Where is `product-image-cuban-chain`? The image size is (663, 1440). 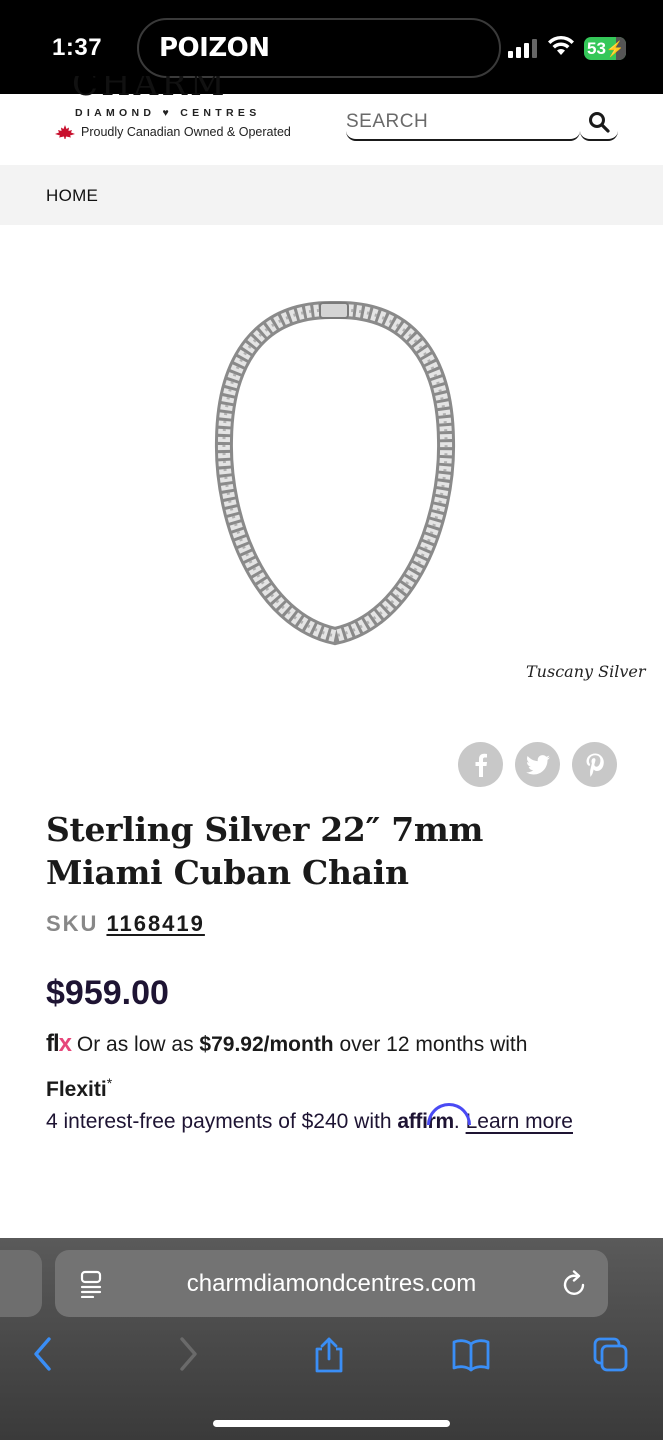
product-image-cuban-chain is located at coordinates (335, 470).